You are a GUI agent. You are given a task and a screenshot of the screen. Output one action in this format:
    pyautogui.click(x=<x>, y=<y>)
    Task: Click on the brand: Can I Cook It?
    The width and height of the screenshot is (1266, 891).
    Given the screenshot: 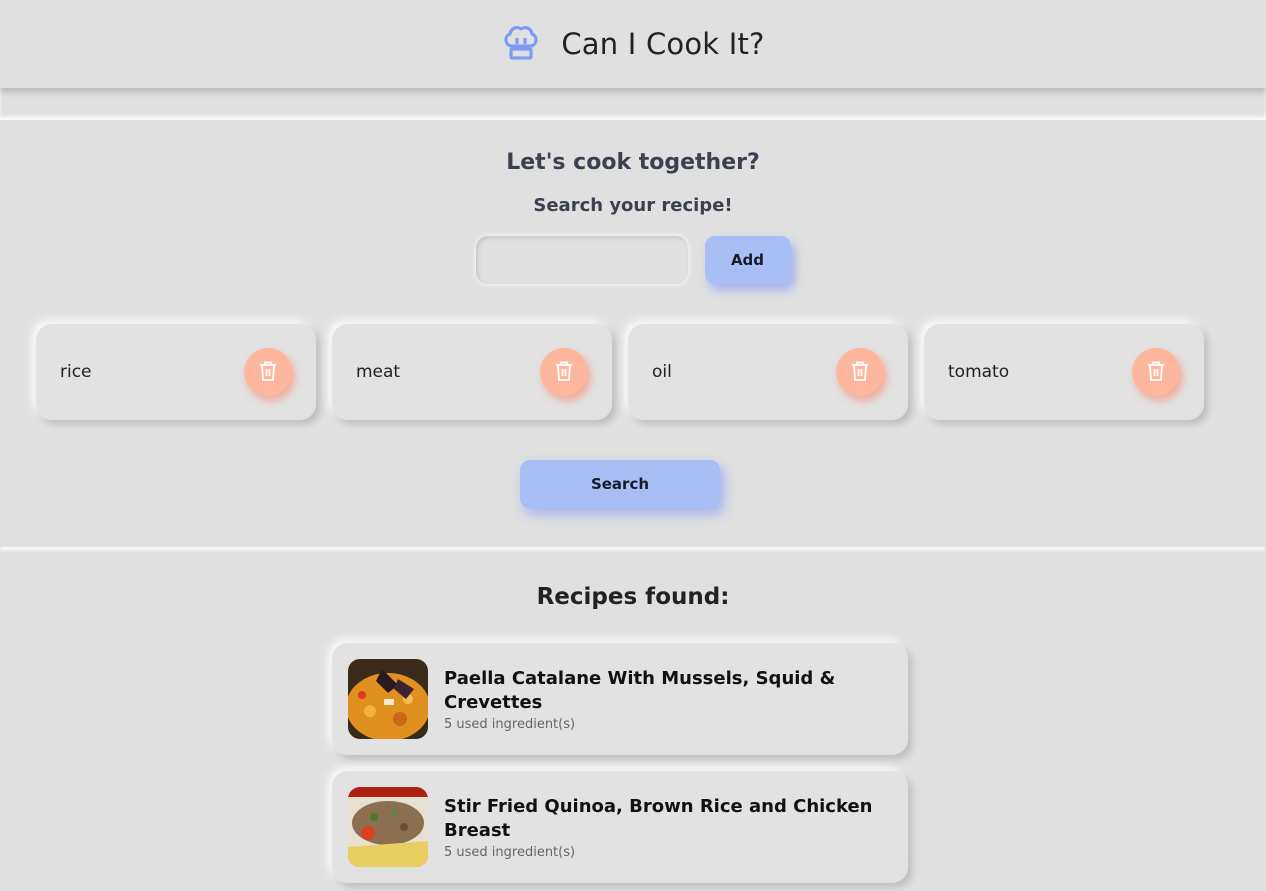 What is the action you would take?
    pyautogui.click(x=632, y=44)
    